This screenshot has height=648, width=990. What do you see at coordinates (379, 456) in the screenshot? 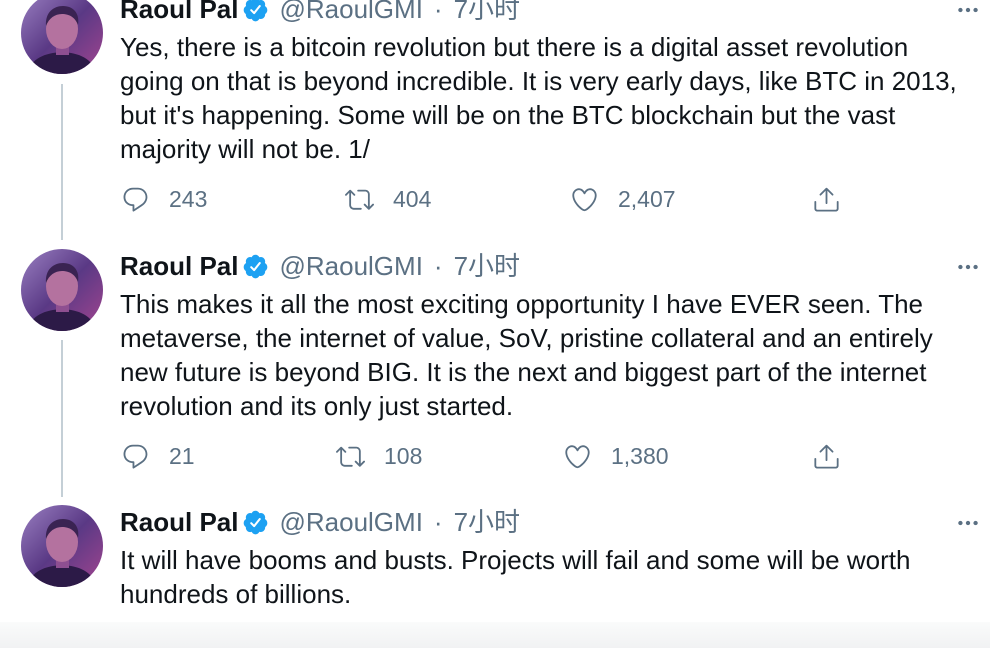
I see `retweet-button: 108` at bounding box center [379, 456].